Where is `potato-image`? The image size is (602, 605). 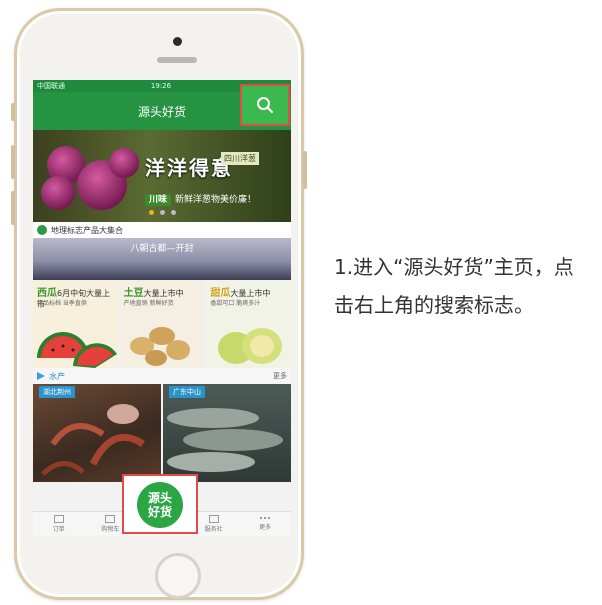 potato-image is located at coordinates (159, 346).